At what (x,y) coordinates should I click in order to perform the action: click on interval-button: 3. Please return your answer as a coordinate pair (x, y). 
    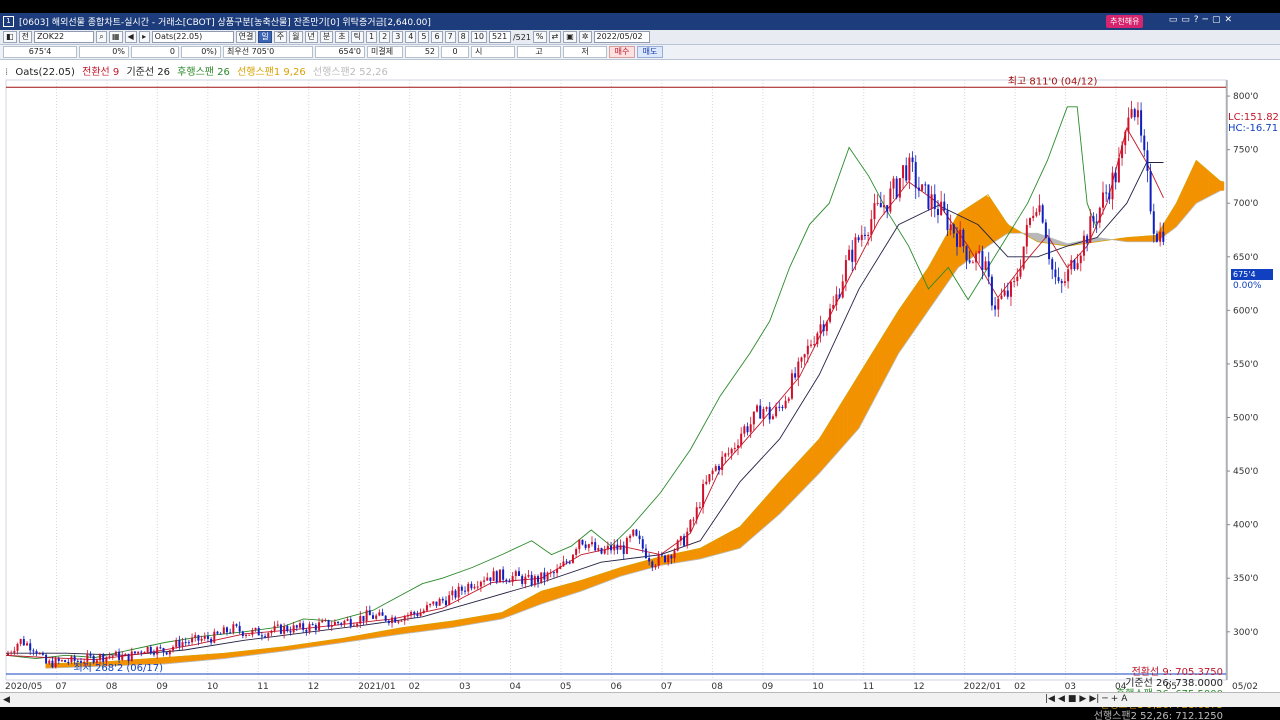
    Looking at the image, I should click on (398, 37).